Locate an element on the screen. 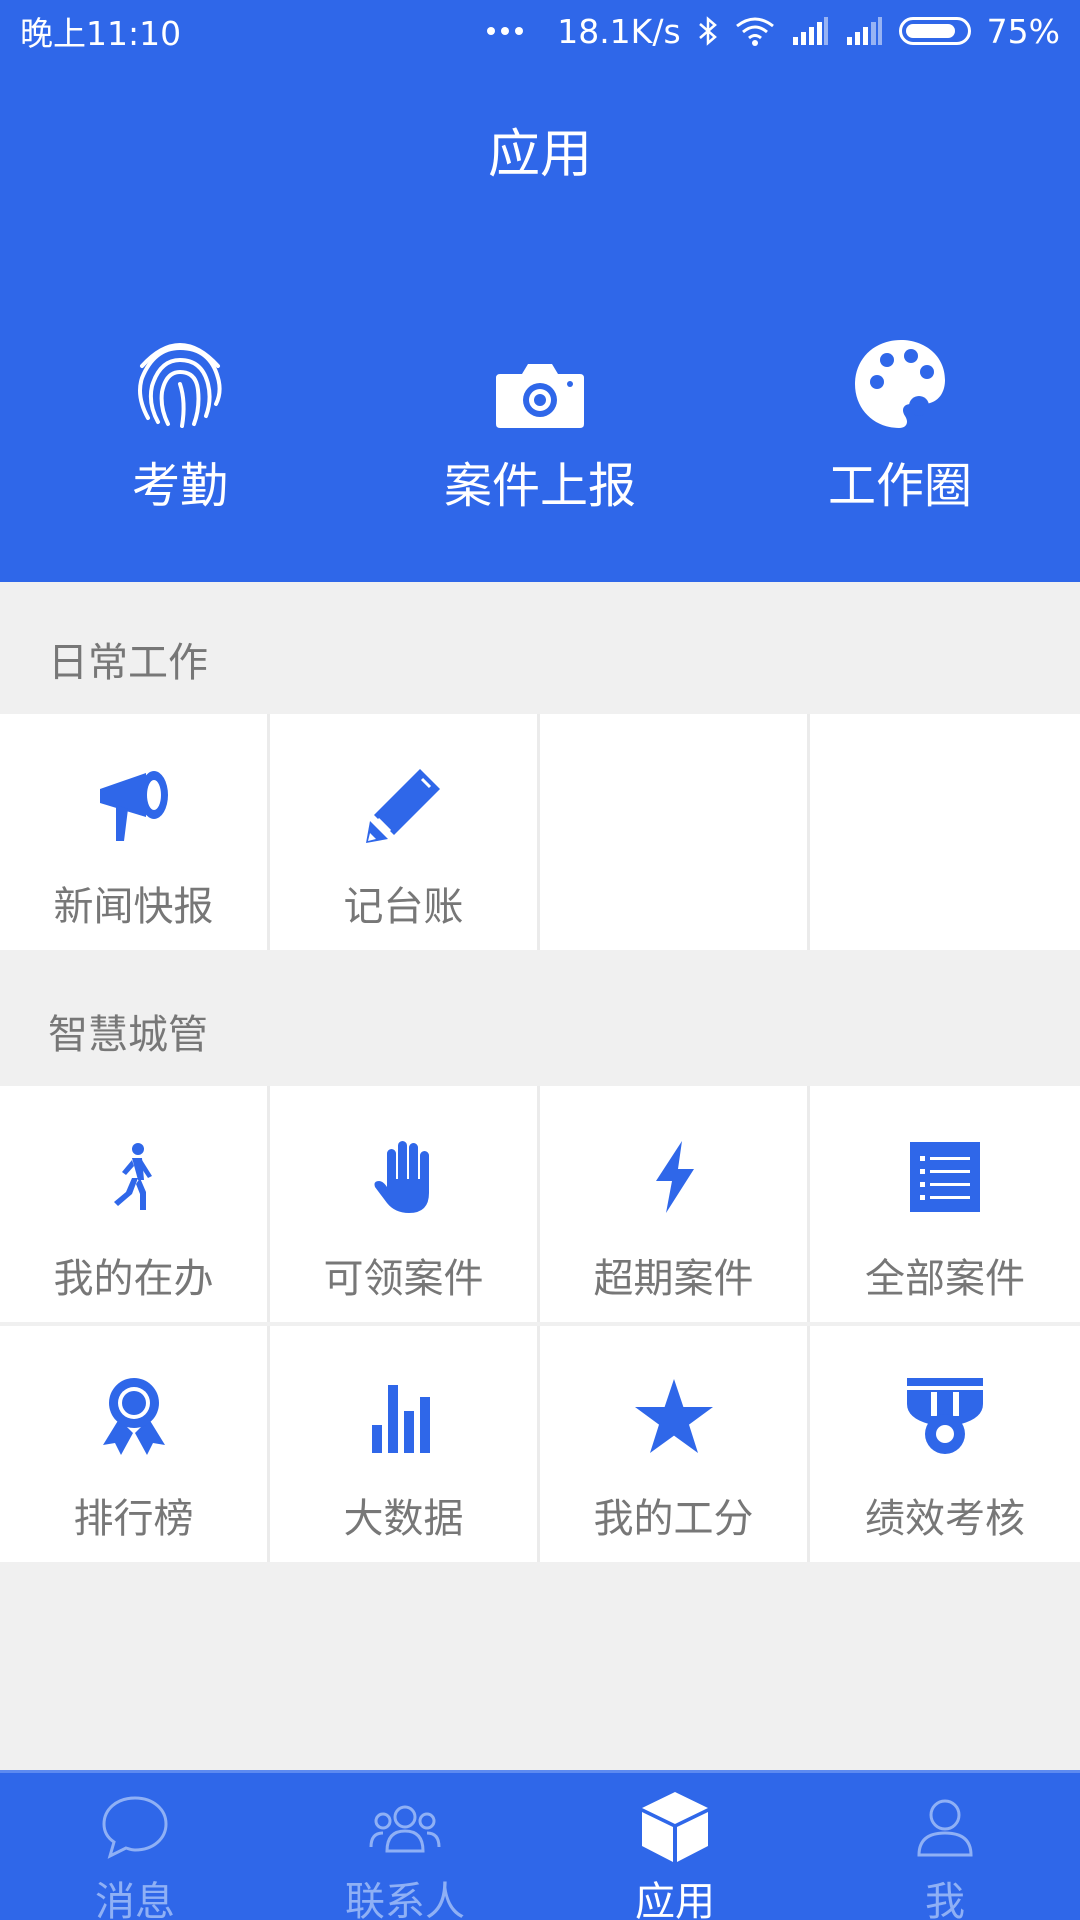 Image resolution: width=1080 pixels, height=1920 pixels. status-icons: 18.1K/s 75% is located at coordinates (773, 31).